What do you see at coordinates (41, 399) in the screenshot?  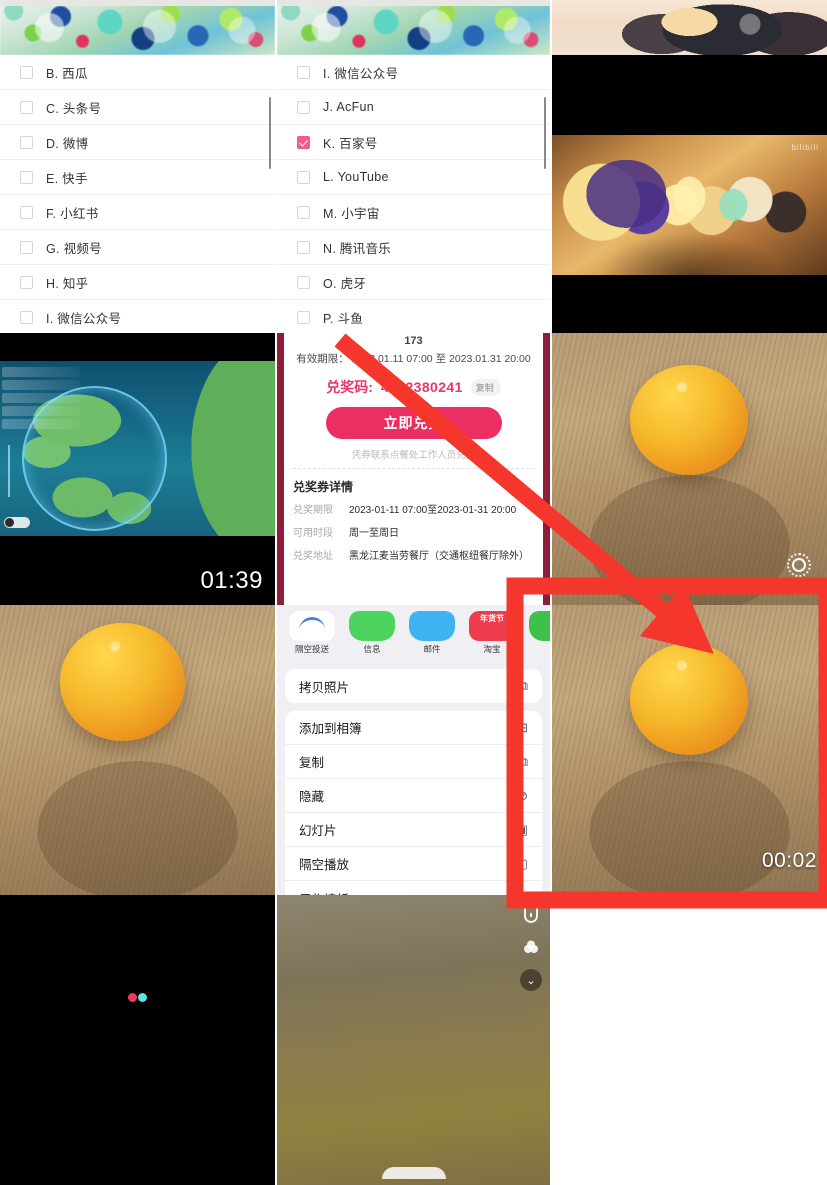 I see `map-legend-menu` at bounding box center [41, 399].